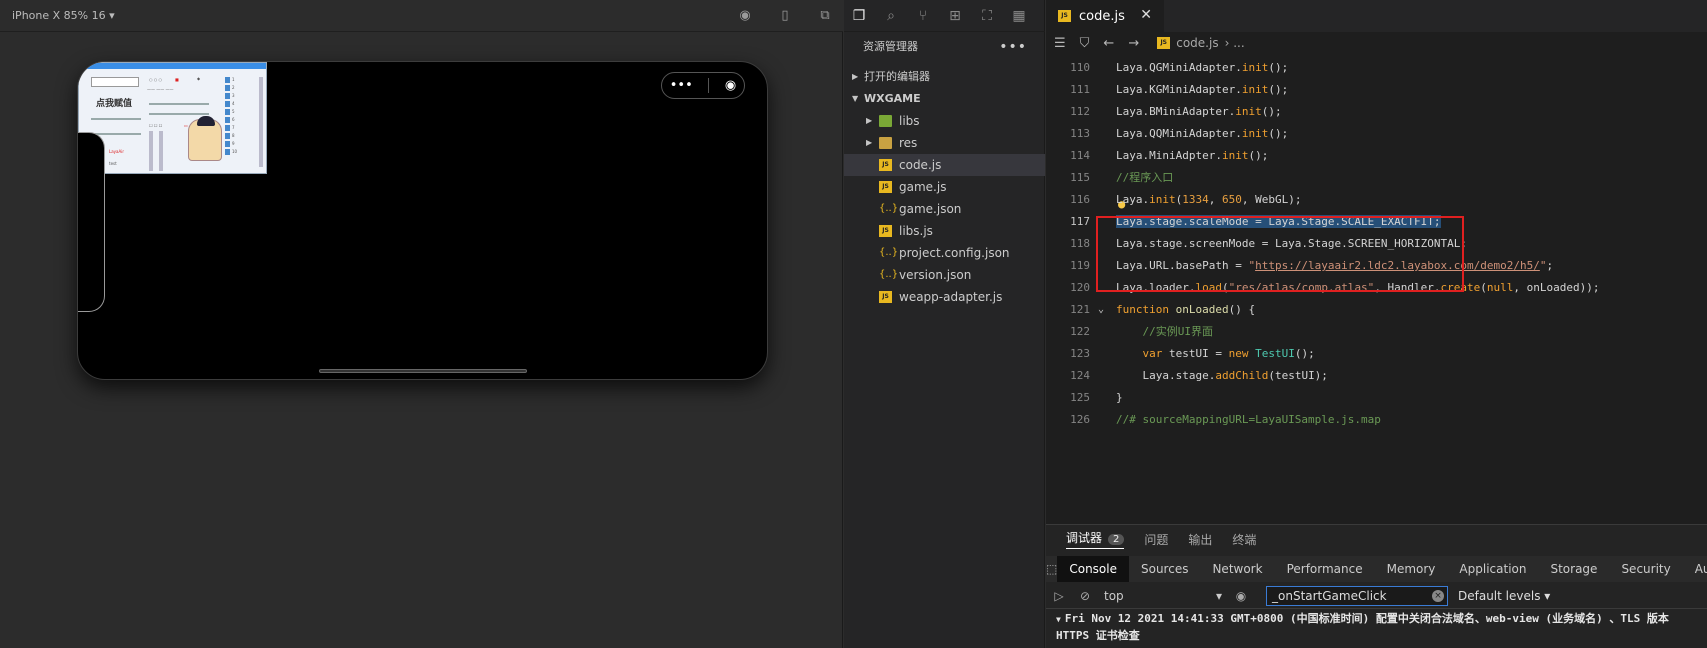 The height and width of the screenshot is (648, 1707). What do you see at coordinates (1101, 310) in the screenshot?
I see `fold-chevron-icon: ⌄` at bounding box center [1101, 310].